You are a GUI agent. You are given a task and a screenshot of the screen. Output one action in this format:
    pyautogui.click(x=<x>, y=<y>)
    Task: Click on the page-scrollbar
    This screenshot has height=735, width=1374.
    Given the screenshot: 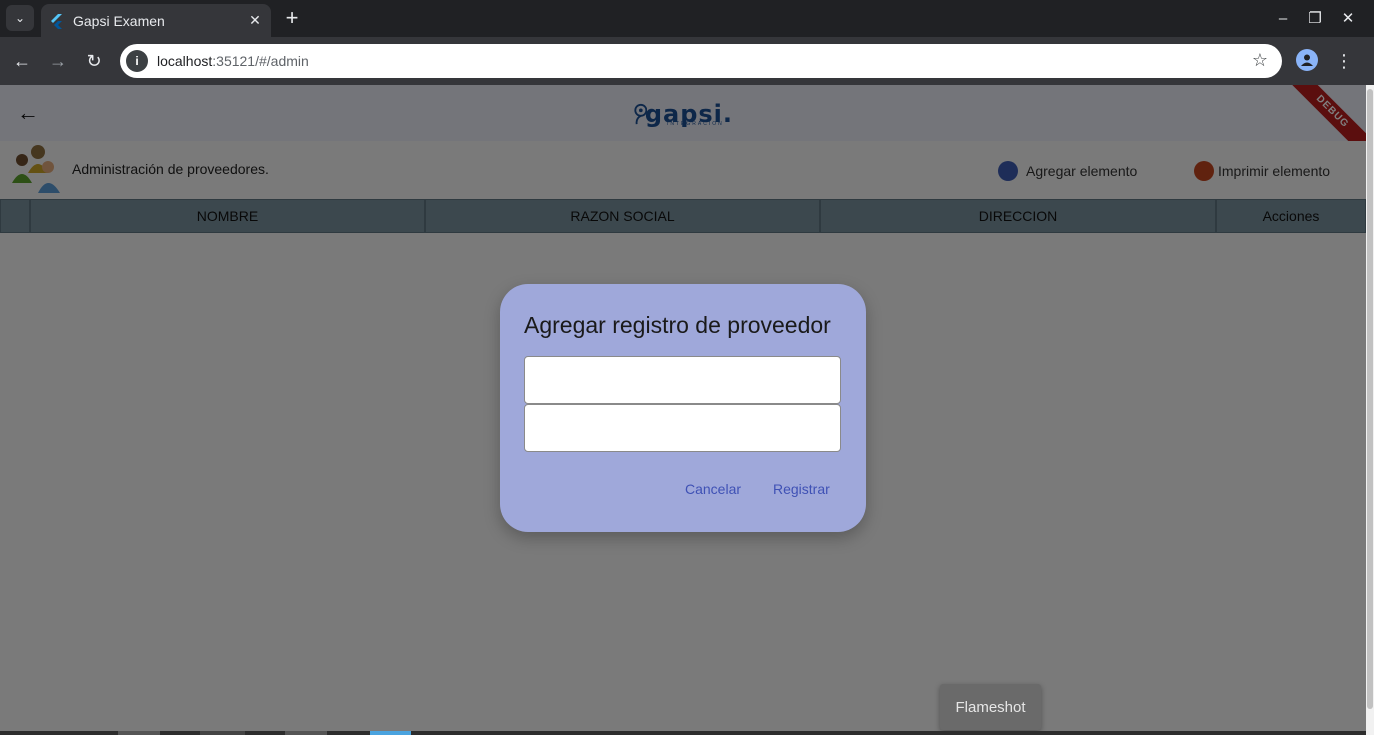 What is the action you would take?
    pyautogui.click(x=1370, y=410)
    